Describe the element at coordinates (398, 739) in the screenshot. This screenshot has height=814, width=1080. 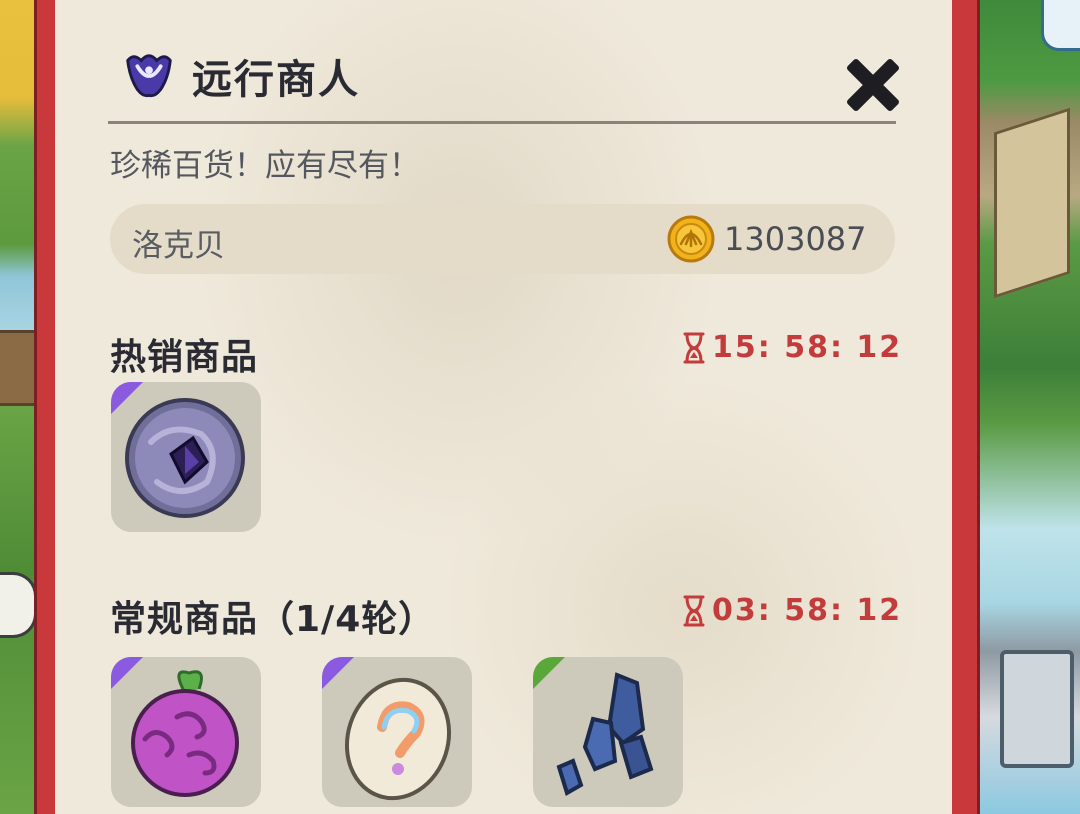
I see `rainbow-mystery-egg-icon` at that location.